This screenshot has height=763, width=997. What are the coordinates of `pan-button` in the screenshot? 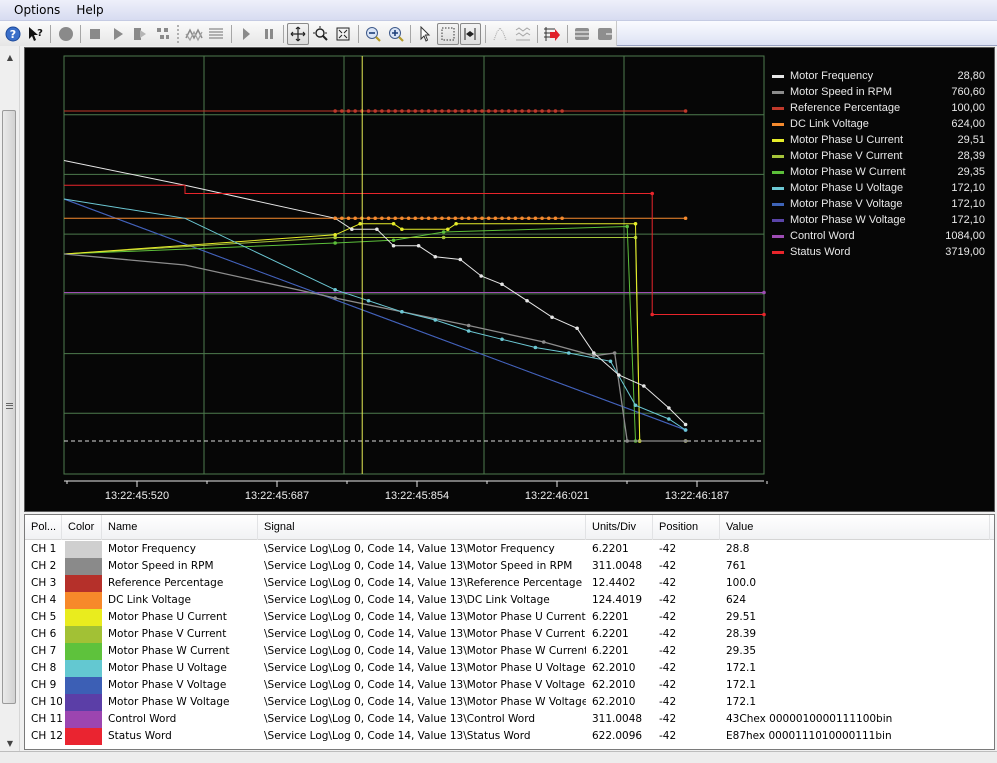 It's located at (298, 33).